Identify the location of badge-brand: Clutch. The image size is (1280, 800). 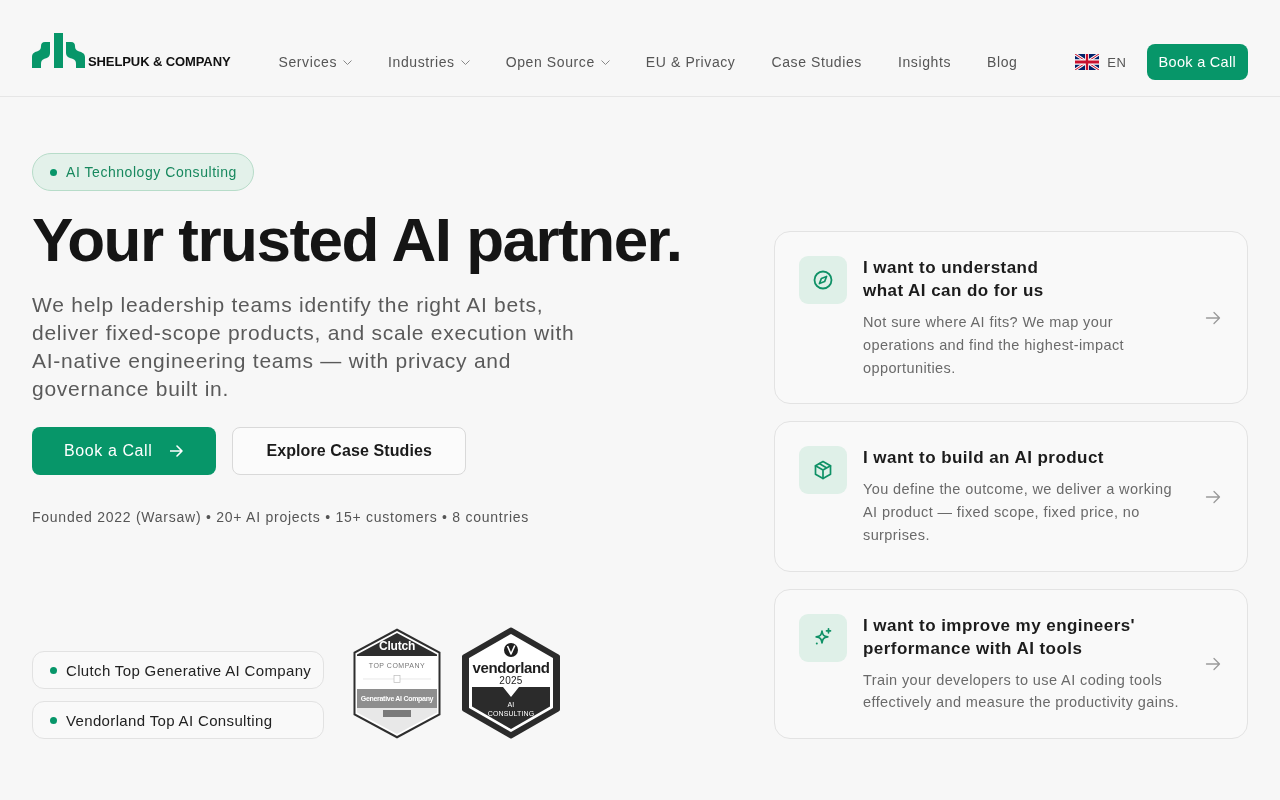
(397, 646).